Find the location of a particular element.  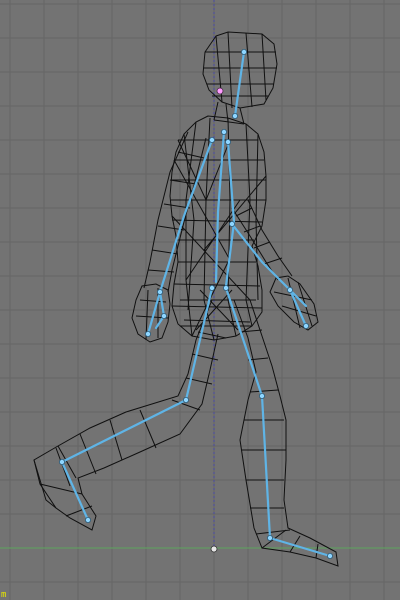

viewport-corner-label: m is located at coordinates (4, 595).